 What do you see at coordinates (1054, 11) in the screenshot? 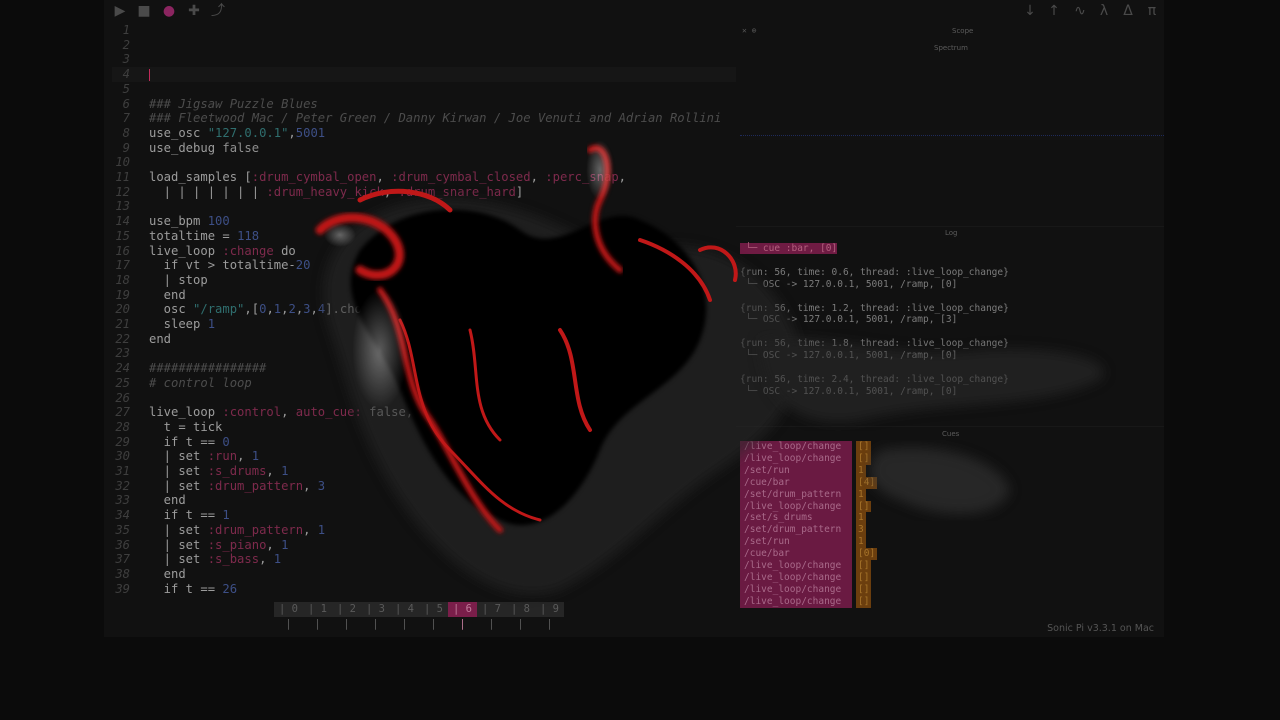
I see `arrow-up-icon: ↑` at bounding box center [1054, 11].